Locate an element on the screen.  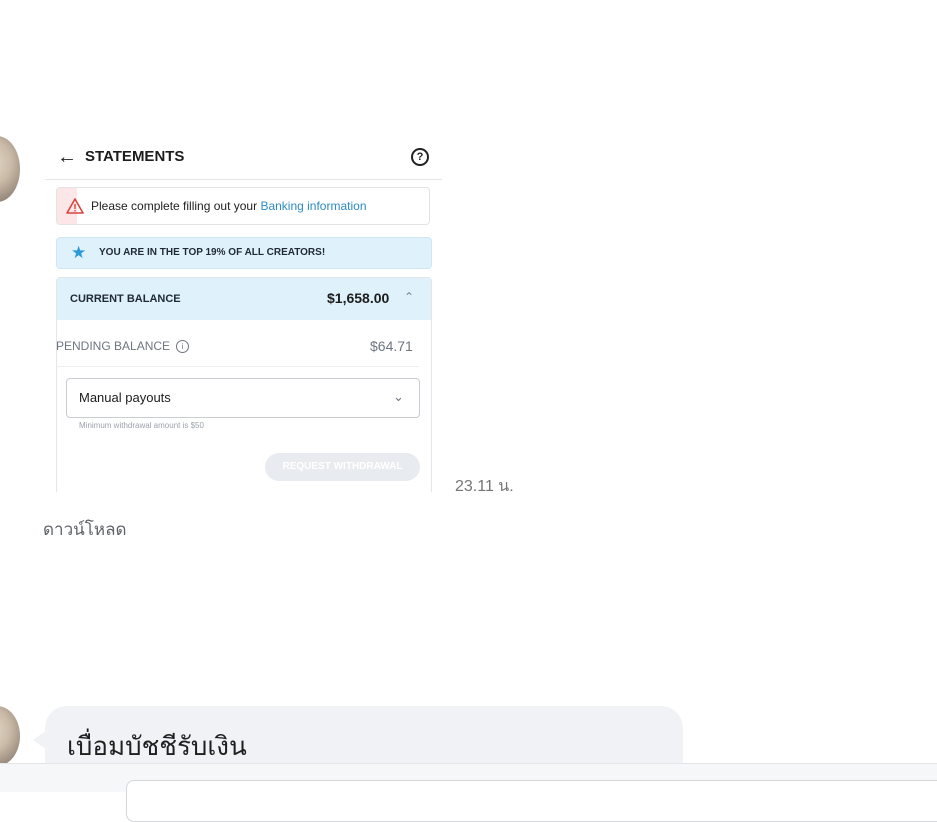
statements-title: STATEMENTS is located at coordinates (135, 156).